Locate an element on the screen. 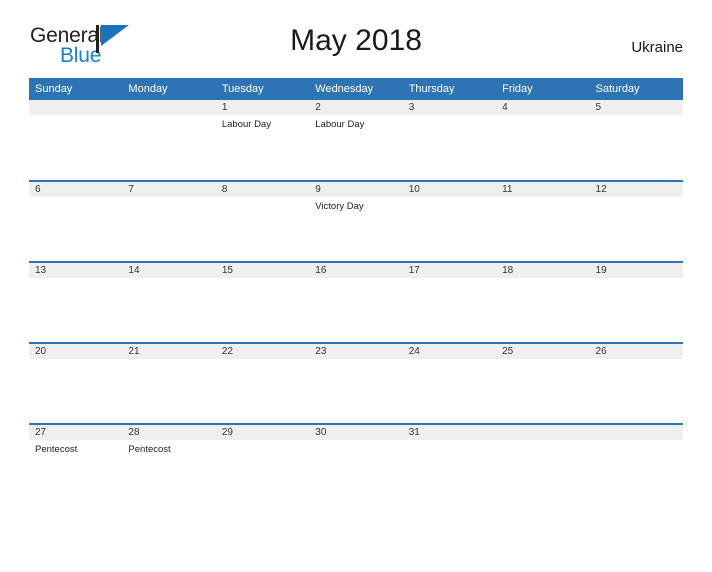  calendar-day-cell: 16 is located at coordinates (356, 302).